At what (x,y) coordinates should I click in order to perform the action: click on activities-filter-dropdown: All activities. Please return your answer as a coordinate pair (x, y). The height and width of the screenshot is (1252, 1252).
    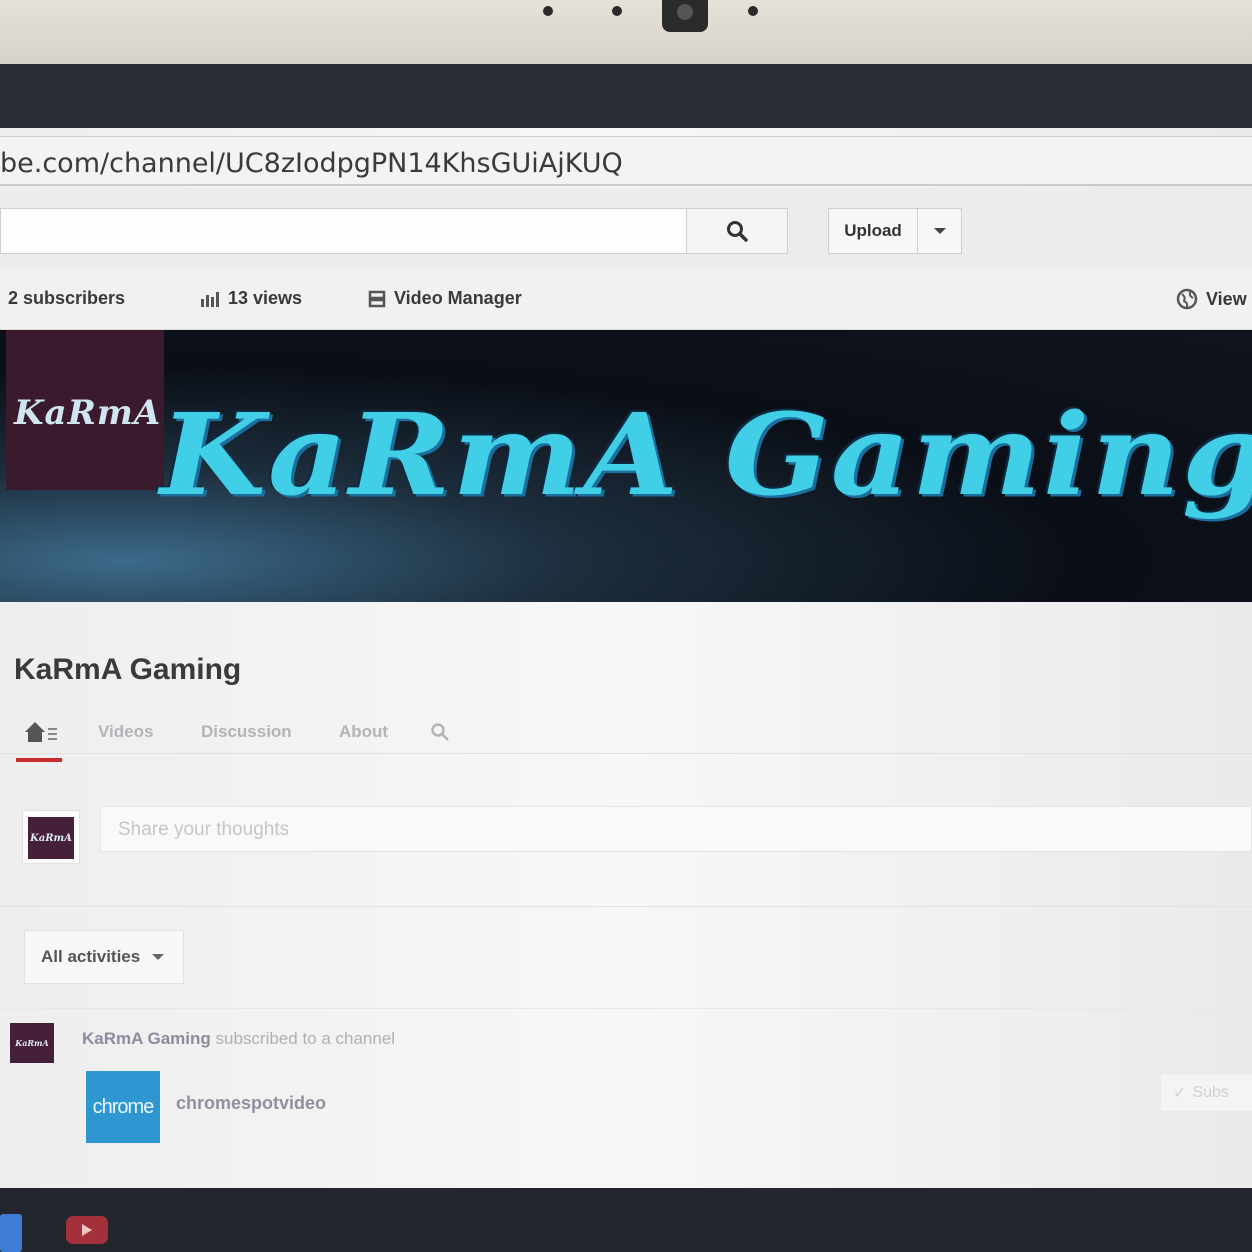
    Looking at the image, I should click on (104, 957).